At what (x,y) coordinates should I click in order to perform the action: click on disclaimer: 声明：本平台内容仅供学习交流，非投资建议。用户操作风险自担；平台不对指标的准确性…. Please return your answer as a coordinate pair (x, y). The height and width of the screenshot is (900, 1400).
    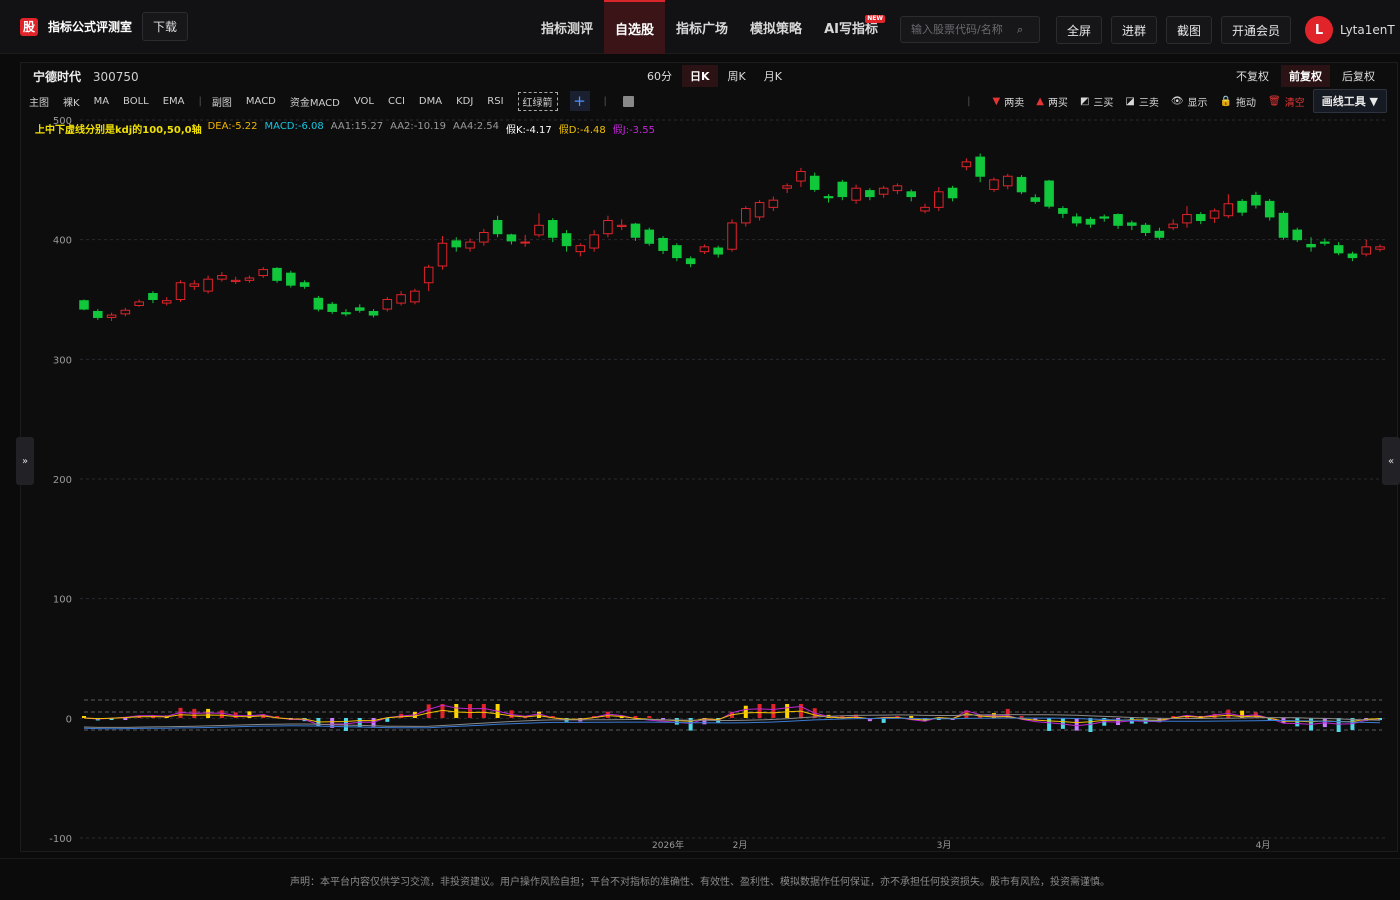
    Looking at the image, I should click on (700, 882).